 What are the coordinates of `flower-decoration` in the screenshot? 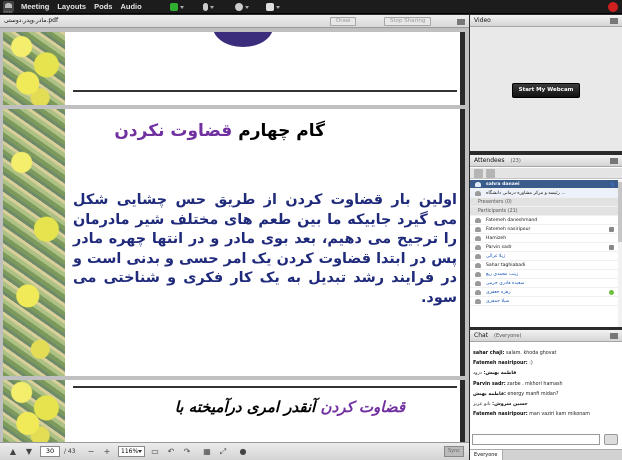 It's located at (34, 411).